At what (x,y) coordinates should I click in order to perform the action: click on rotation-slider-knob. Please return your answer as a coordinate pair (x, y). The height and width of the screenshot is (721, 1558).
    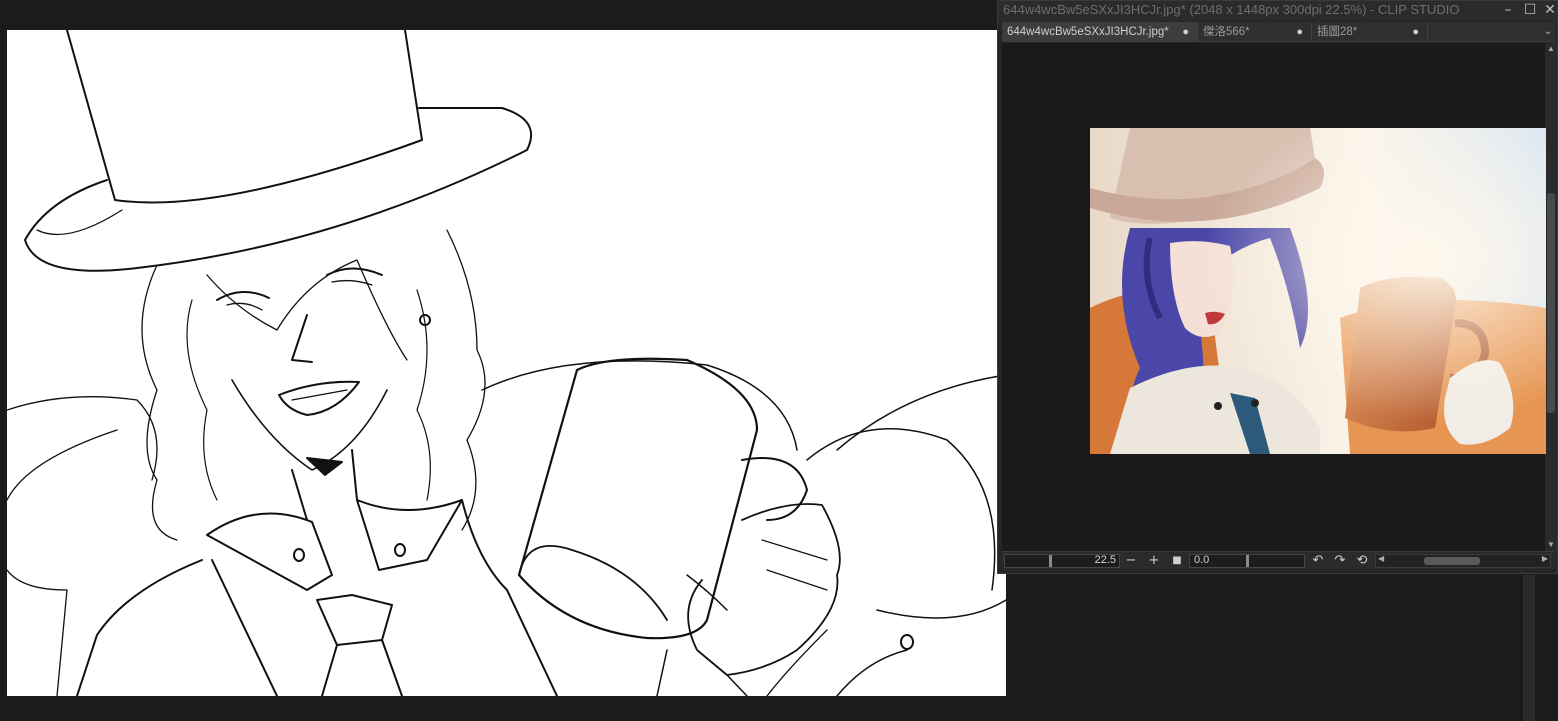
    Looking at the image, I should click on (1247, 561).